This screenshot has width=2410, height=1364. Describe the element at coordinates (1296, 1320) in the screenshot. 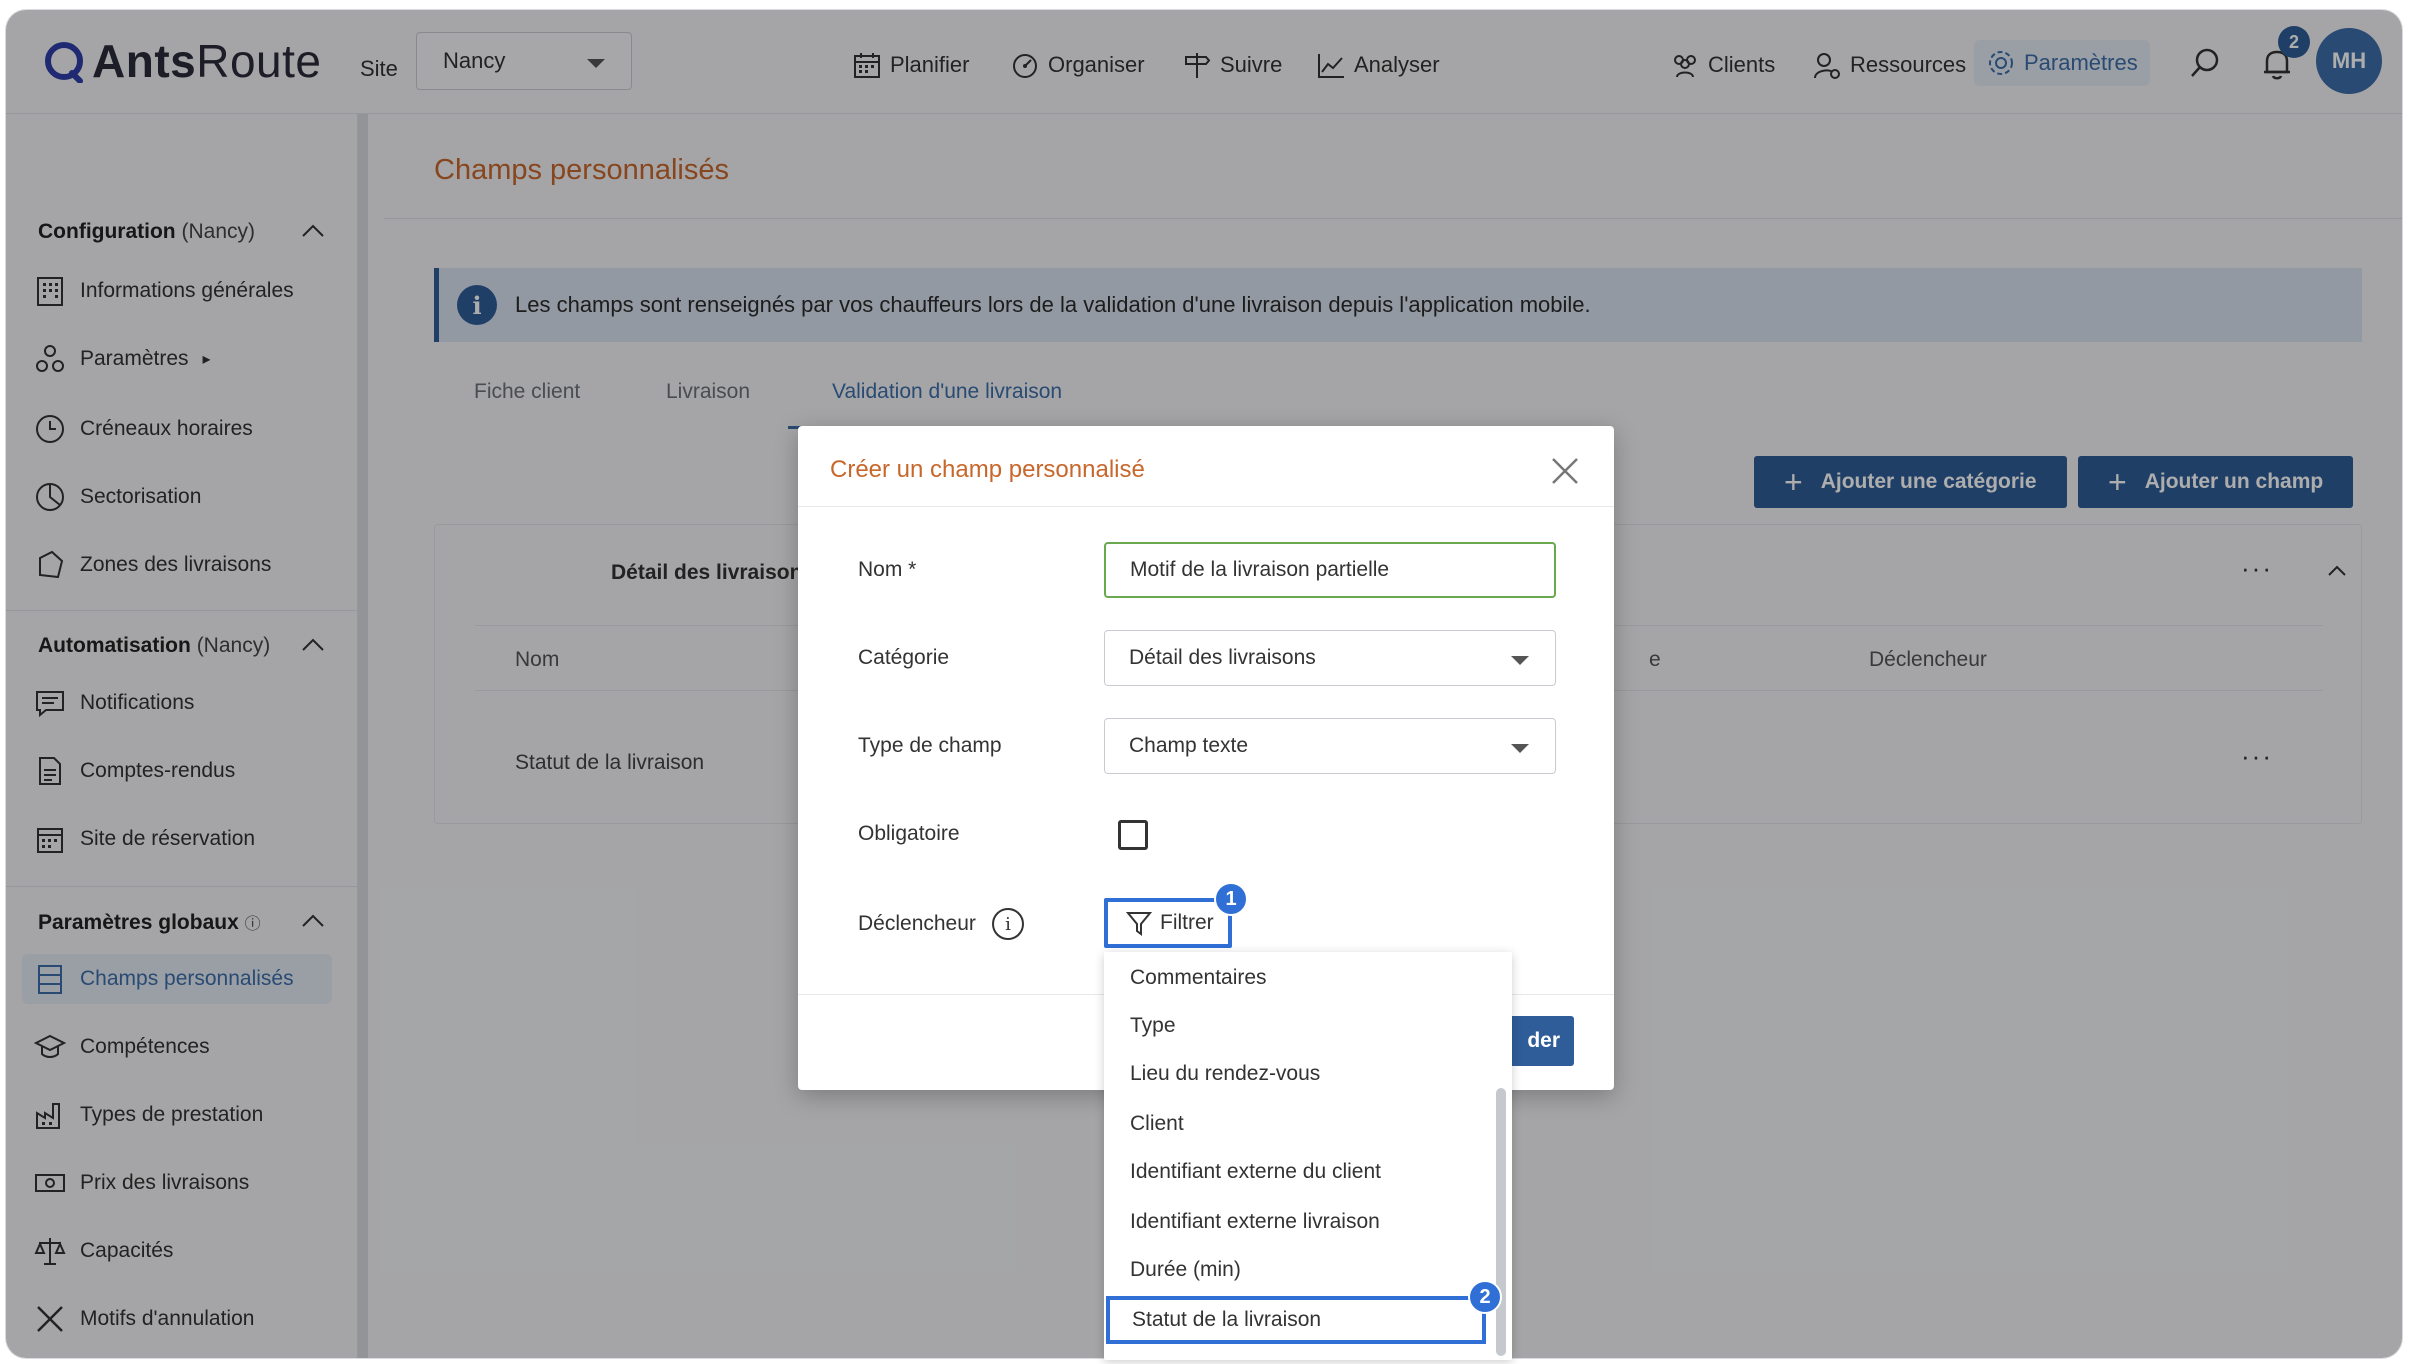

I see `list-item-selected: Statut de la livraison` at that location.